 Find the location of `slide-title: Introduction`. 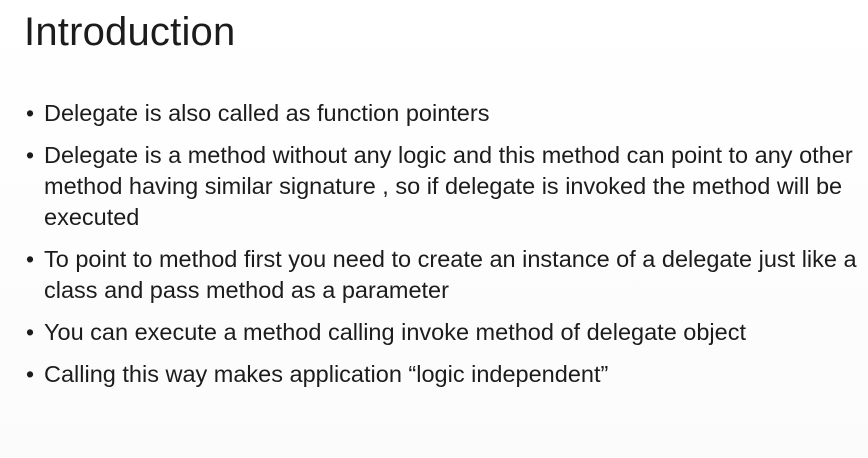

slide-title: Introduction is located at coordinates (130, 32).